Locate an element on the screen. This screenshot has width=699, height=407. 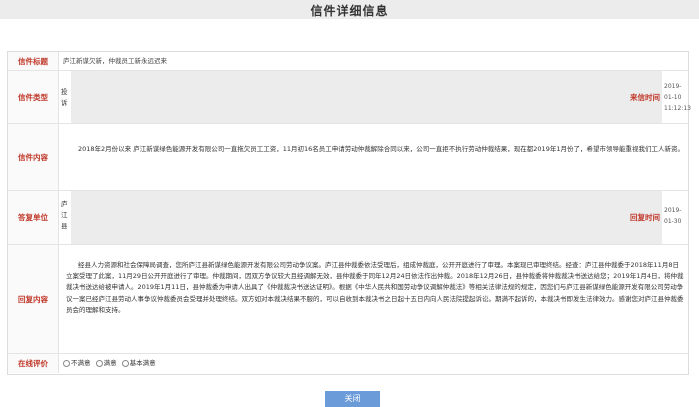
page-title: 信件详细信息 is located at coordinates (349, 11).